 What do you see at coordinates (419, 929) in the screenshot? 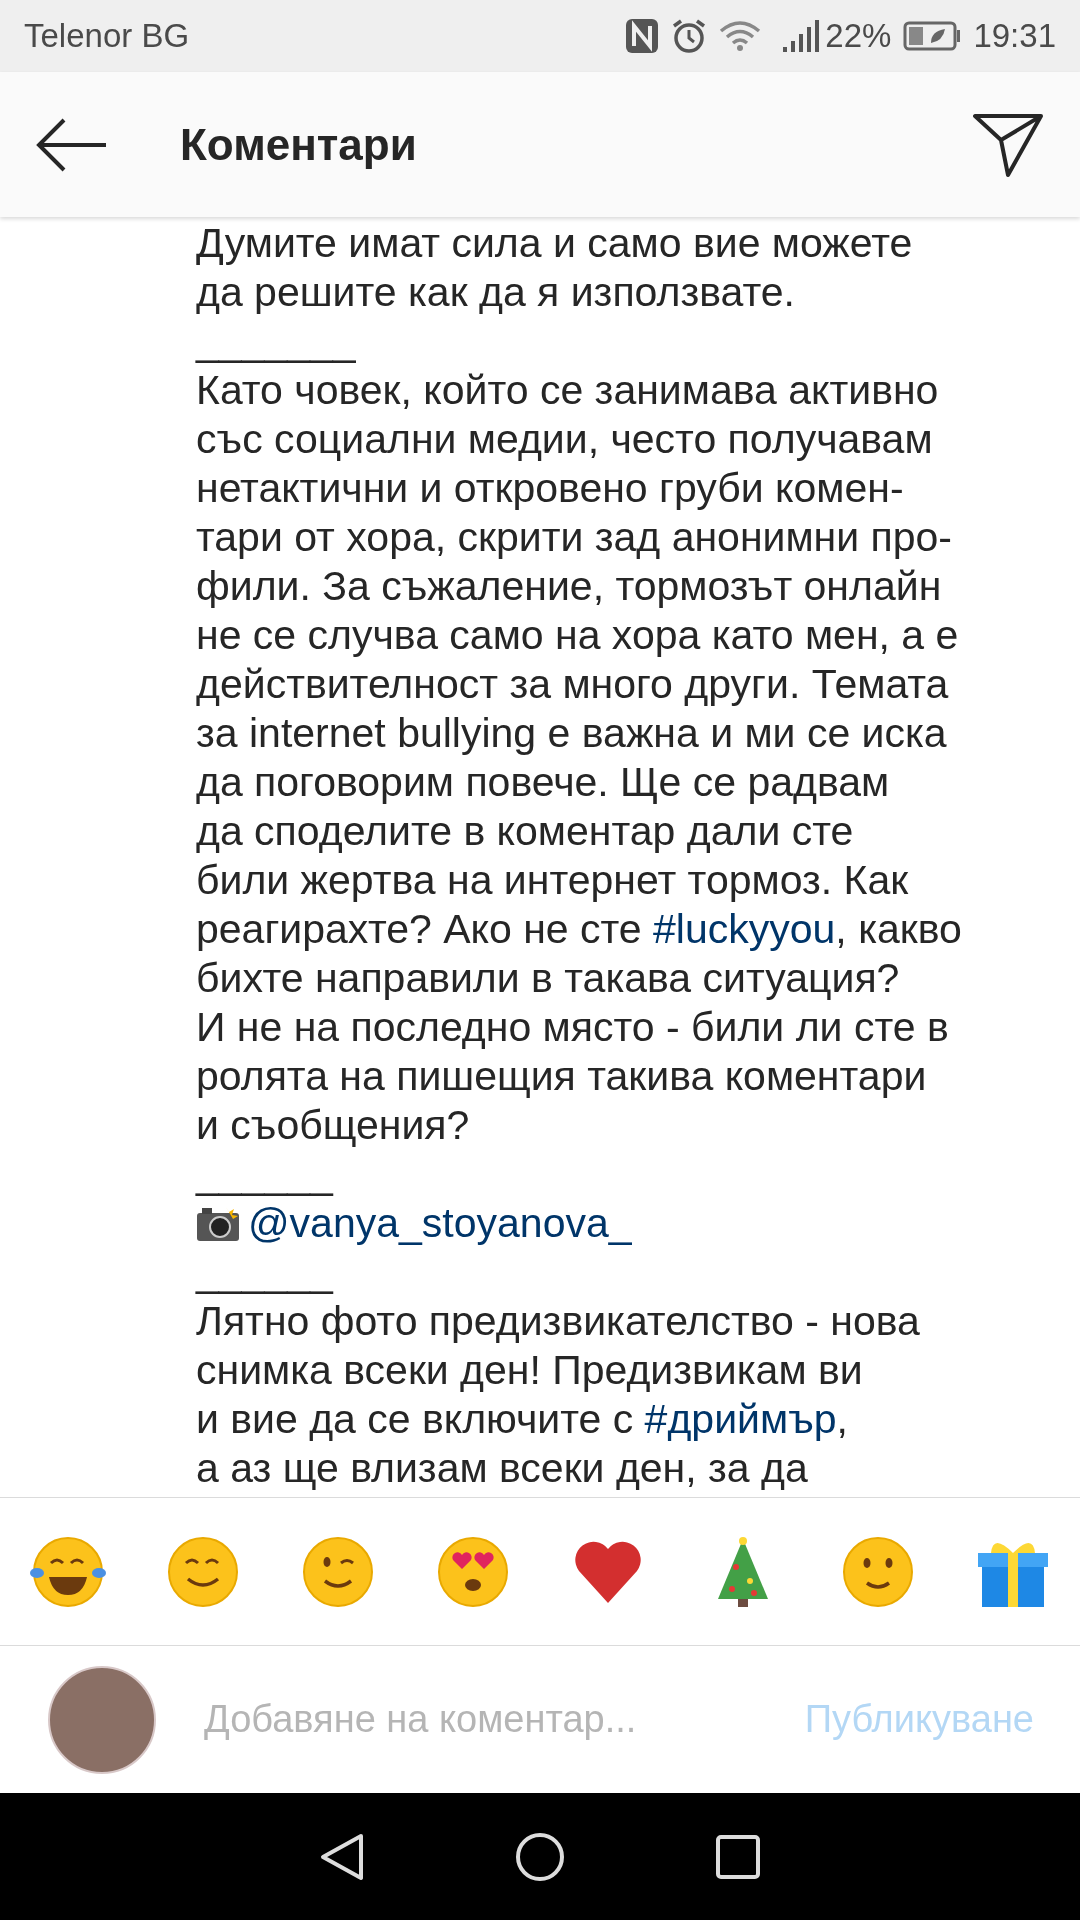
I see `caption-text: реагирахте? Ако не сте` at bounding box center [419, 929].